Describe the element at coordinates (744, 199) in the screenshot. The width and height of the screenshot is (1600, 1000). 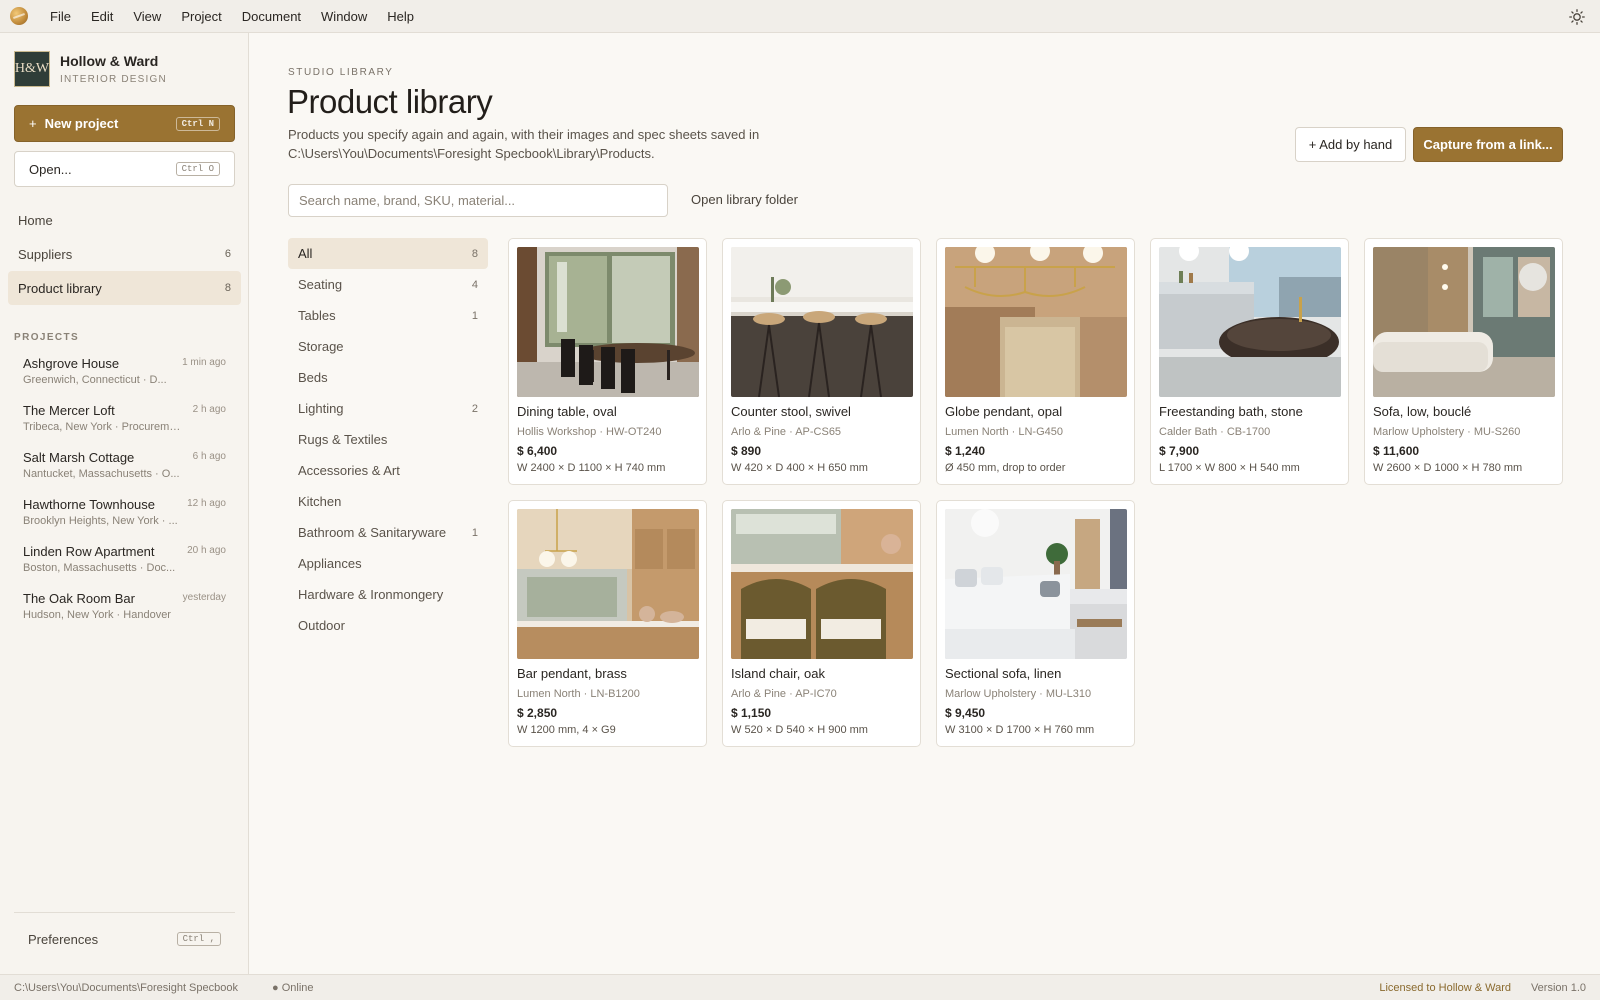
I see `open-library-folder-link: Open library folder` at that location.